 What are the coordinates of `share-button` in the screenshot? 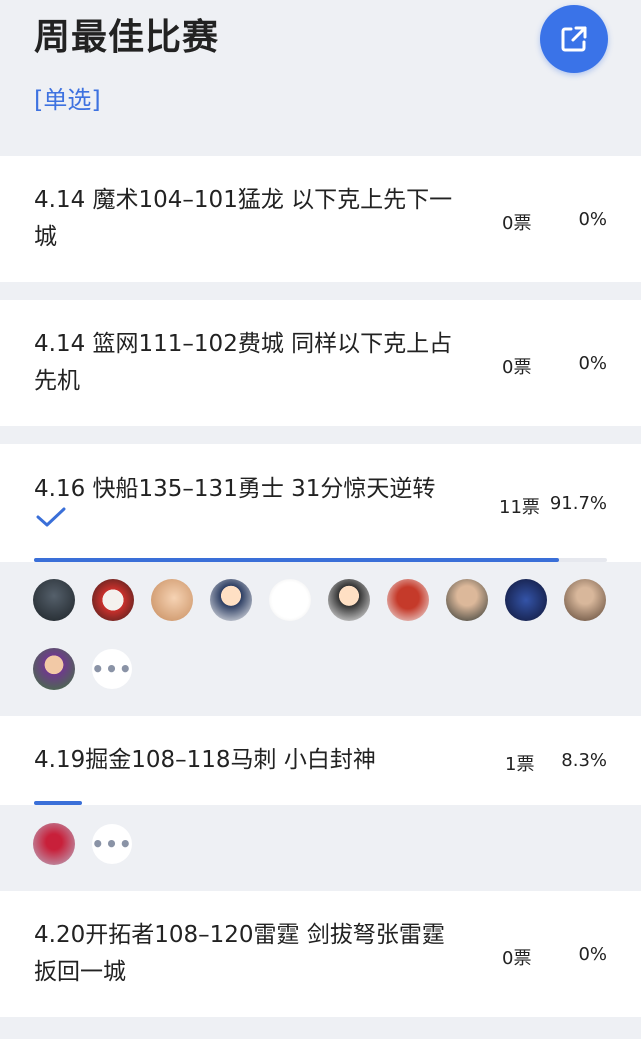 It's located at (574, 39).